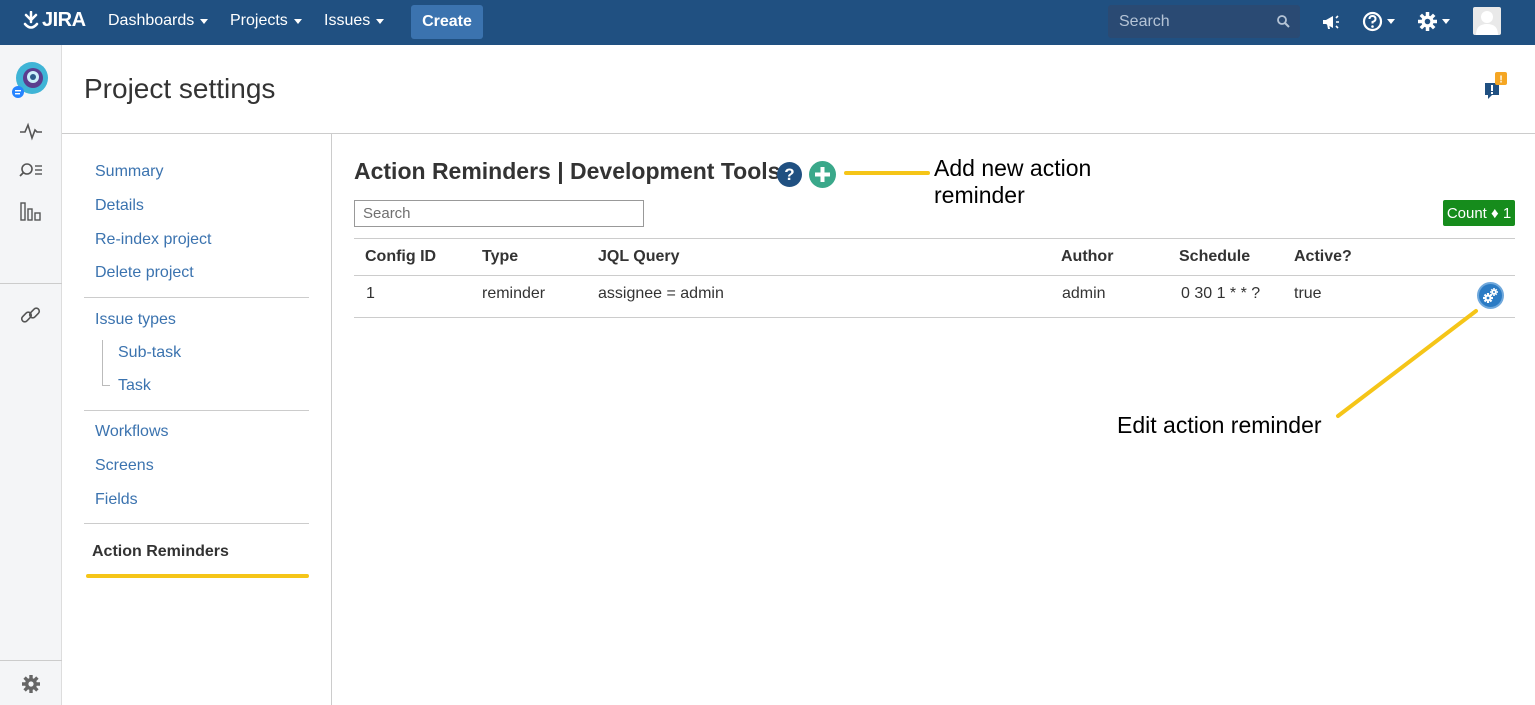  Describe the element at coordinates (1490, 295) in the screenshot. I see `cogs-icon` at that location.